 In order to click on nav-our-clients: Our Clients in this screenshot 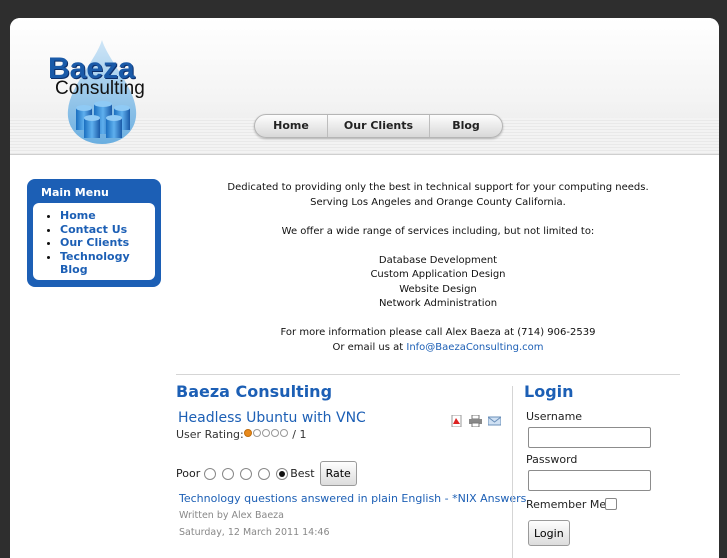, I will do `click(379, 126)`.